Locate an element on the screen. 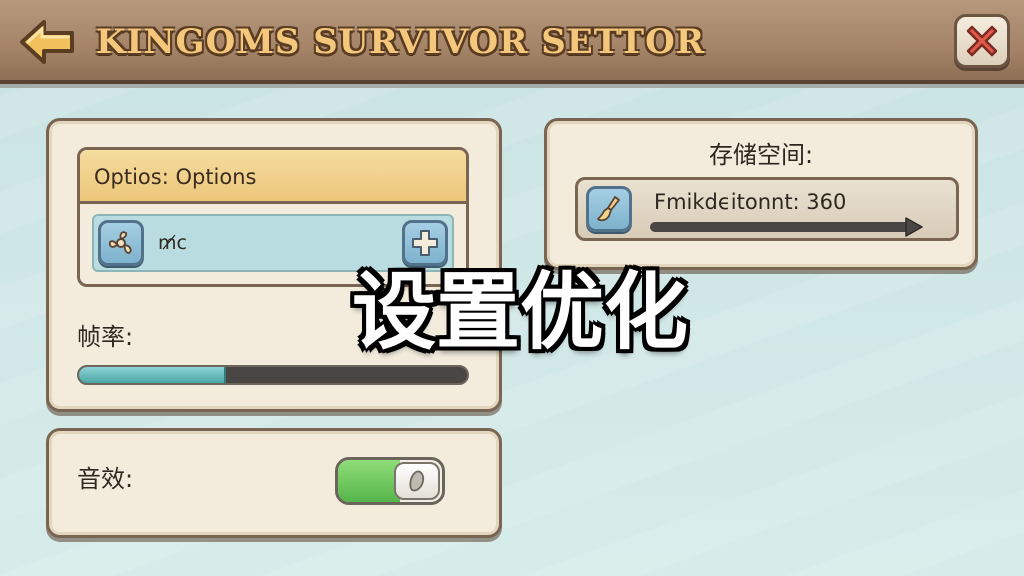  fps-label: 帧率: is located at coordinates (105, 337).